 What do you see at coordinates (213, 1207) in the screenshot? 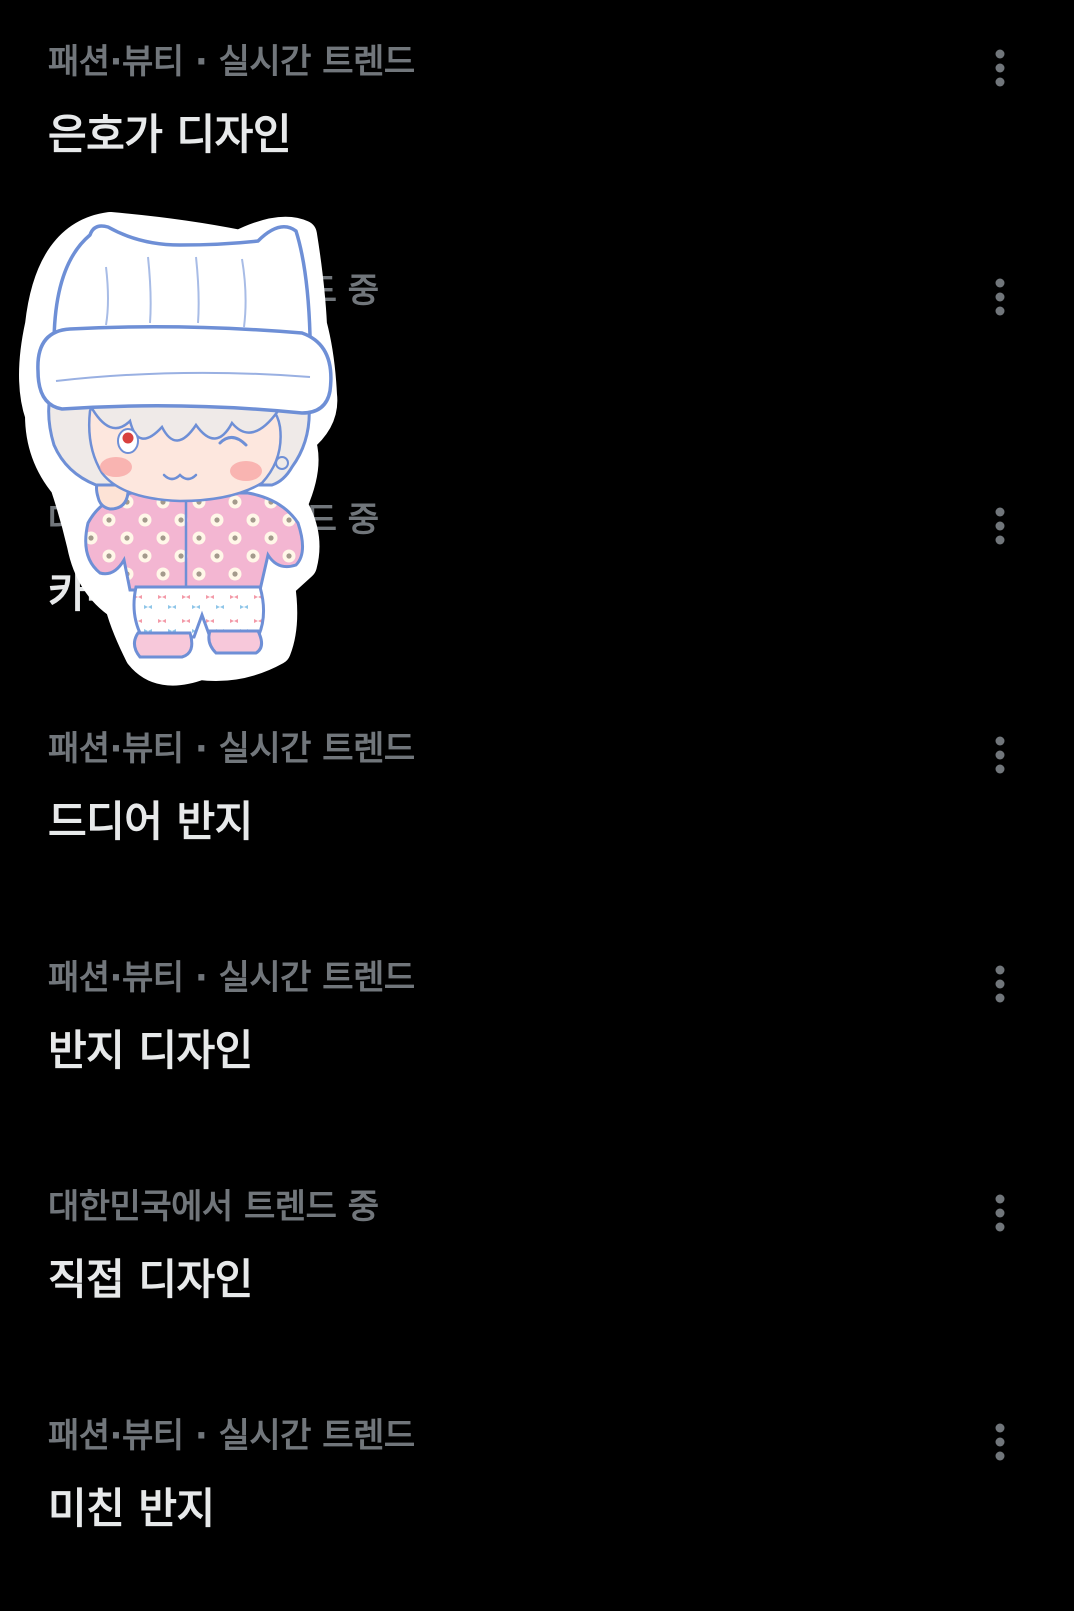
I see `trend-context: 대한민국에서 트렌드 중` at bounding box center [213, 1207].